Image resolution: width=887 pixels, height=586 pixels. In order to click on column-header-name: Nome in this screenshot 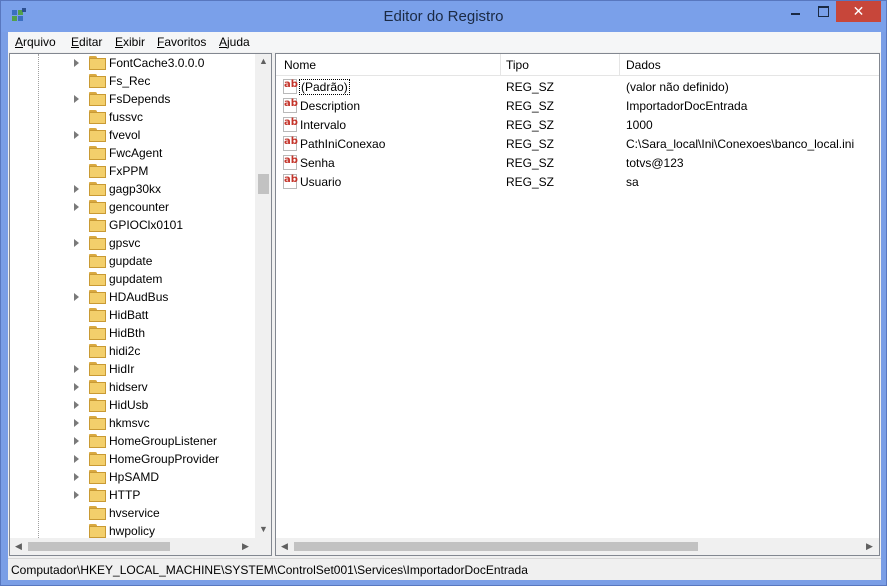, I will do `click(300, 65)`.